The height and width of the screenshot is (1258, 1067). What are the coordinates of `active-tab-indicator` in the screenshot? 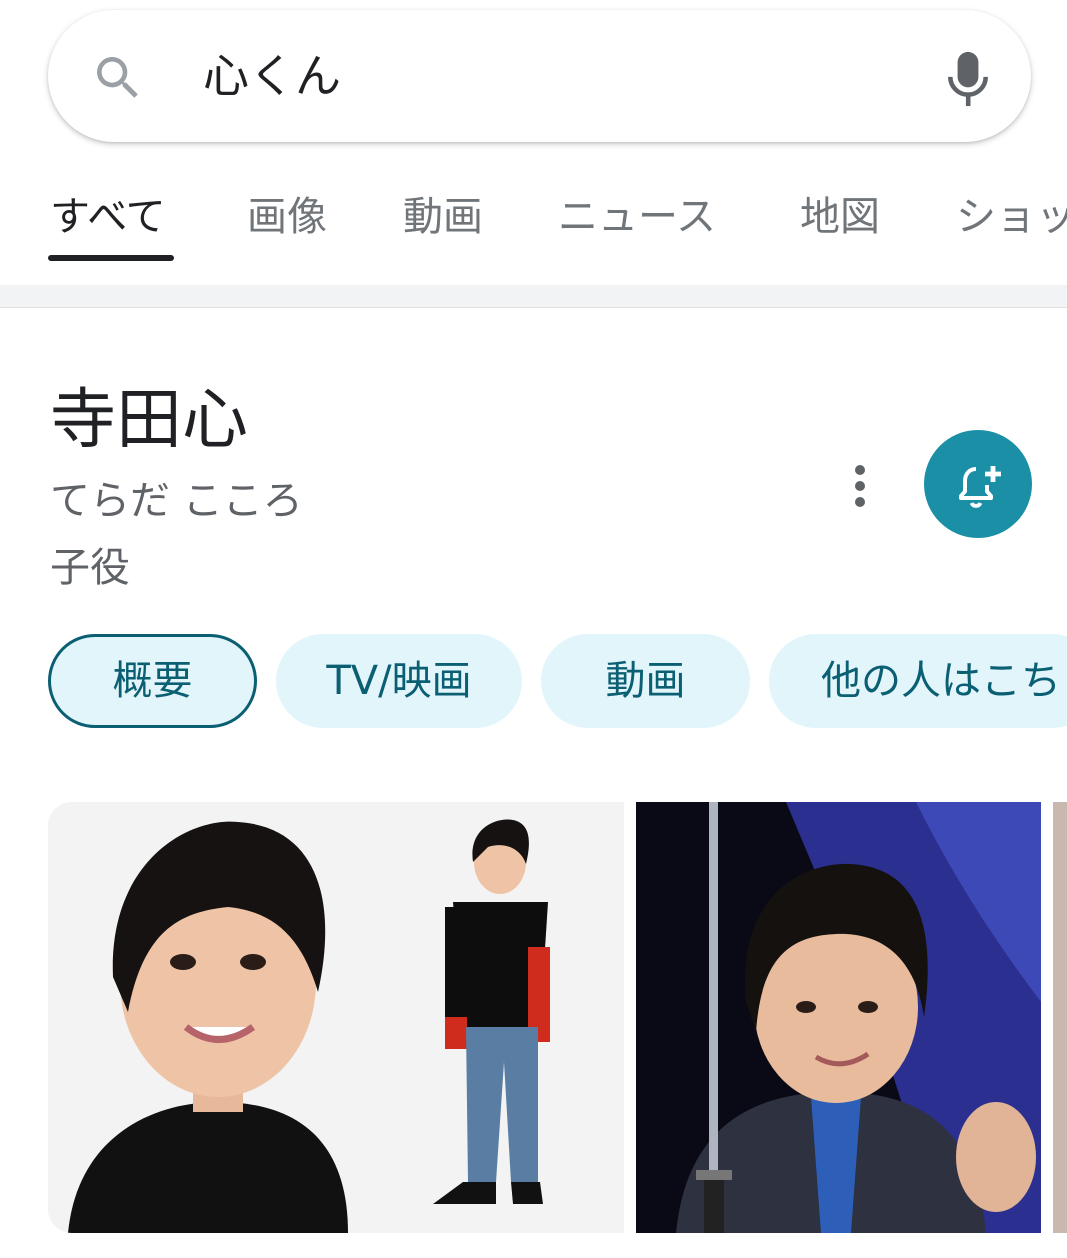 It's located at (111, 258).